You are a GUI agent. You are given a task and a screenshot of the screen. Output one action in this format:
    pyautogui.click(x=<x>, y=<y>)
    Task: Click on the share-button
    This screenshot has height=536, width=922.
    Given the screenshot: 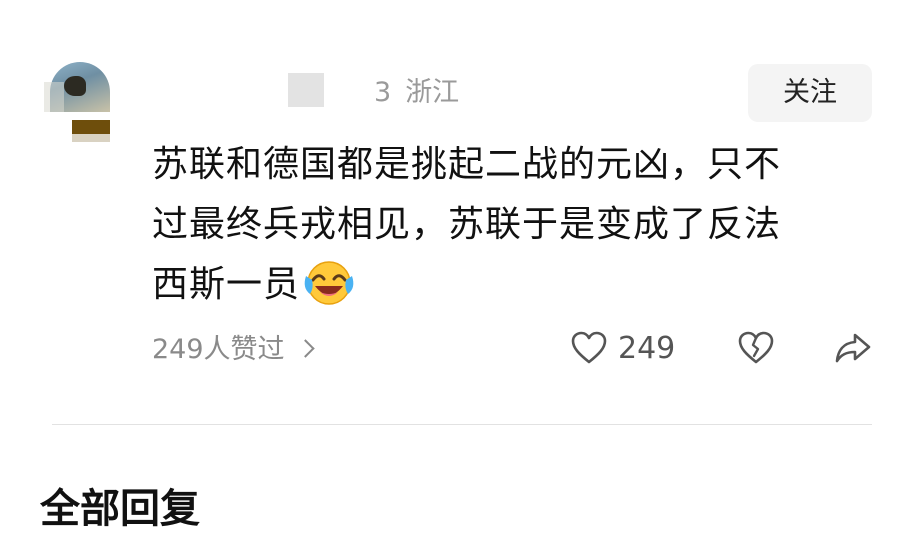 What is the action you would take?
    pyautogui.click(x=853, y=350)
    